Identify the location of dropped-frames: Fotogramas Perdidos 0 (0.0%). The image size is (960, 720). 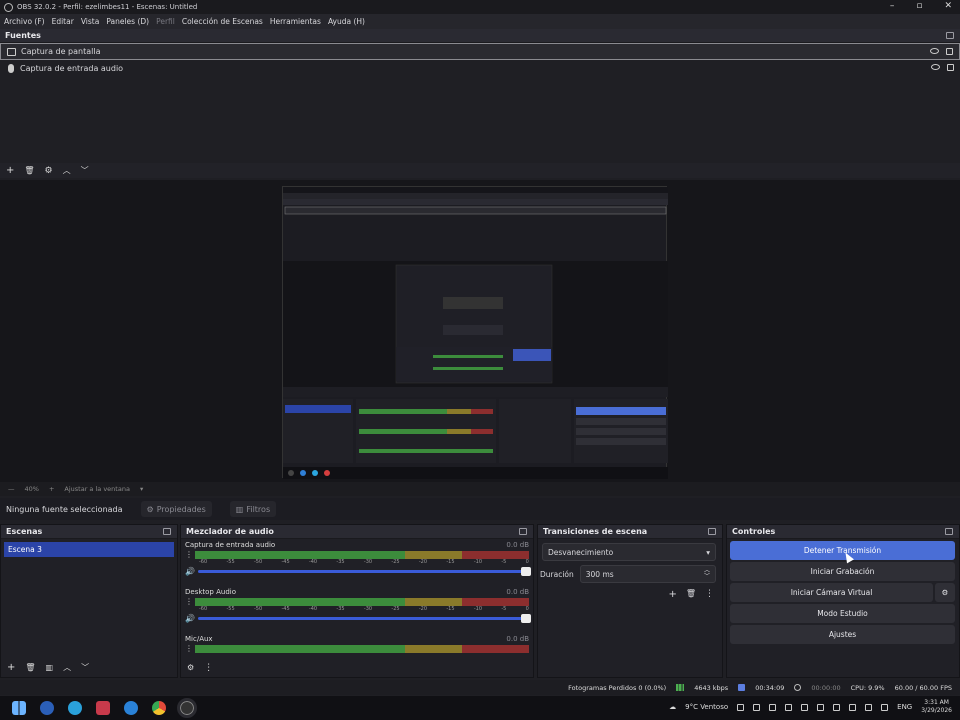
(617, 687).